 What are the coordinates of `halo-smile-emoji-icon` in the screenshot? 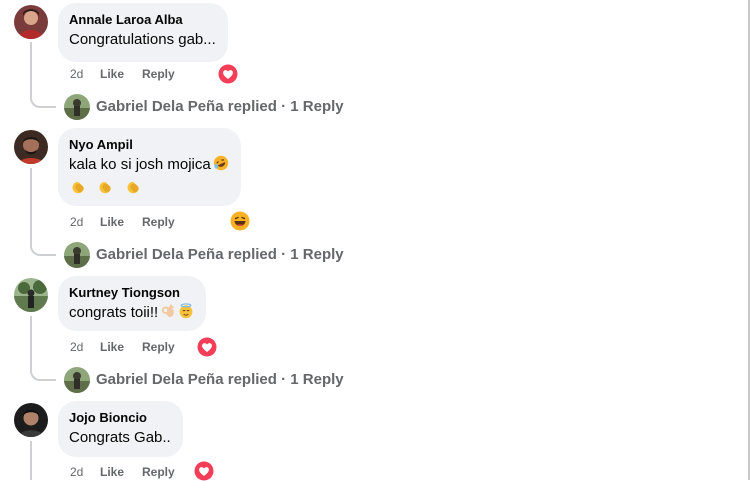 It's located at (186, 311).